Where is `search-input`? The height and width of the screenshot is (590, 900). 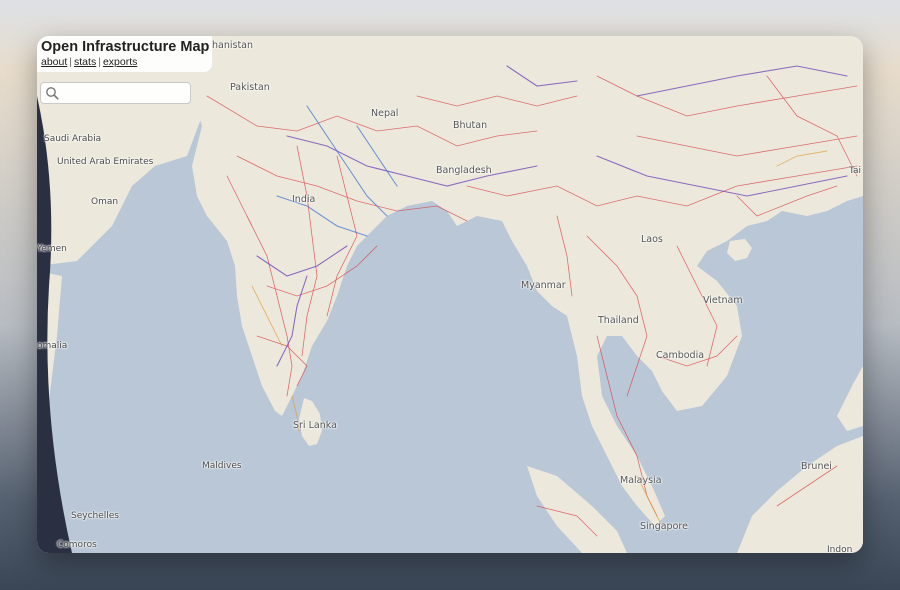
search-input is located at coordinates (127, 94).